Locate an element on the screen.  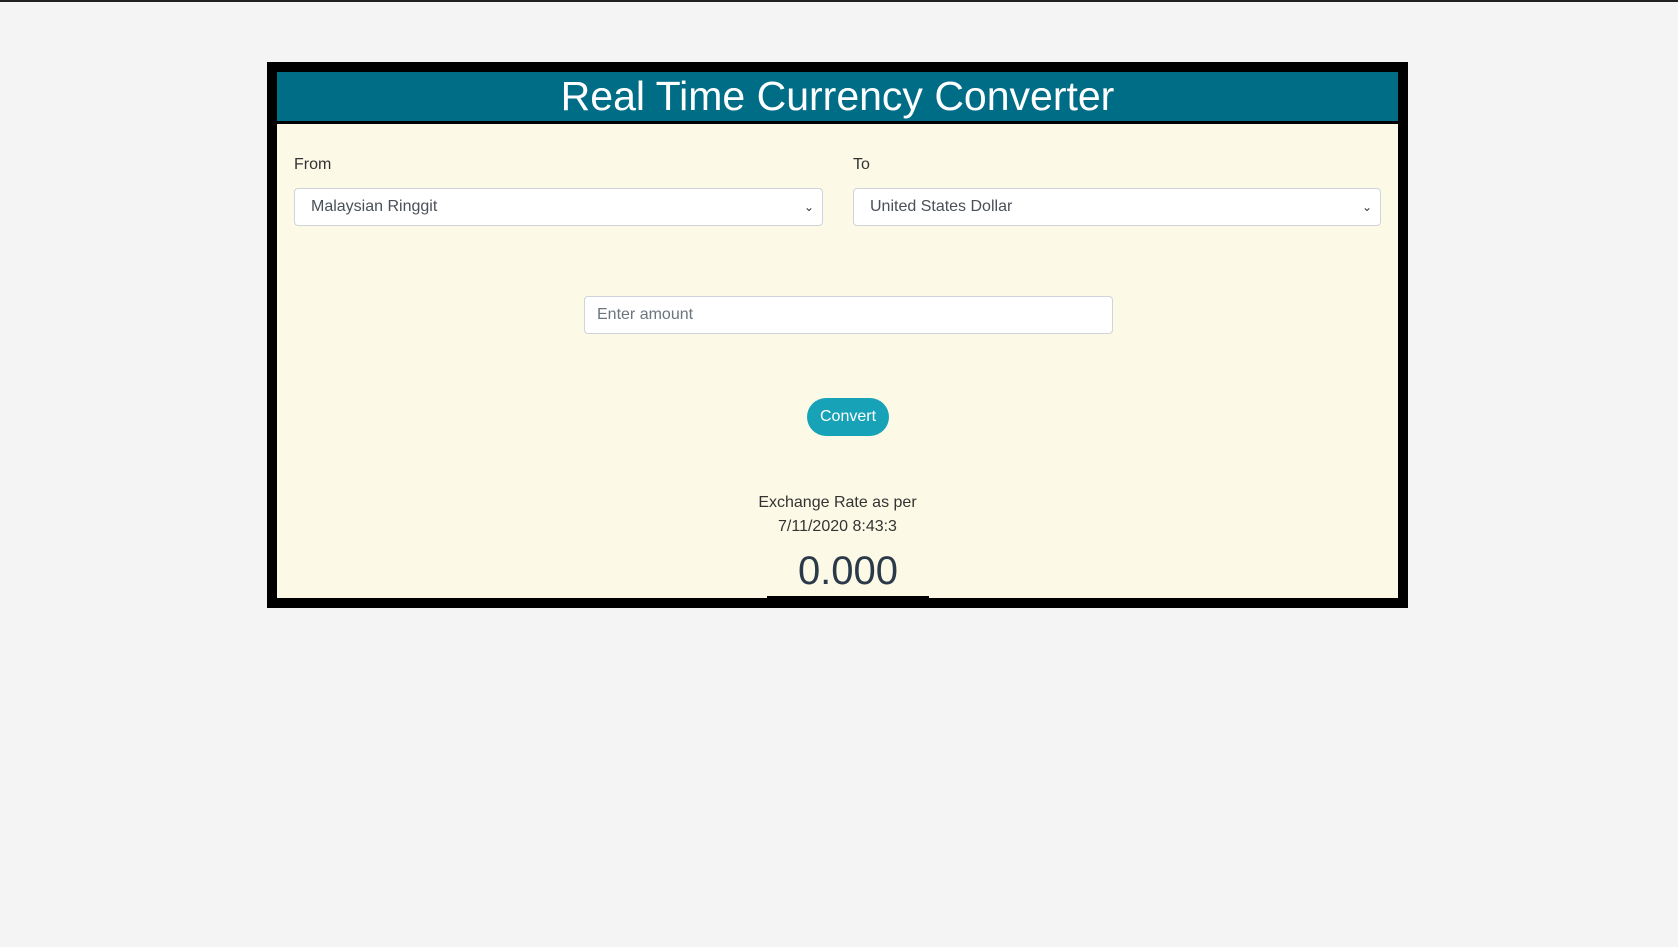
top-edge is located at coordinates (839, 1).